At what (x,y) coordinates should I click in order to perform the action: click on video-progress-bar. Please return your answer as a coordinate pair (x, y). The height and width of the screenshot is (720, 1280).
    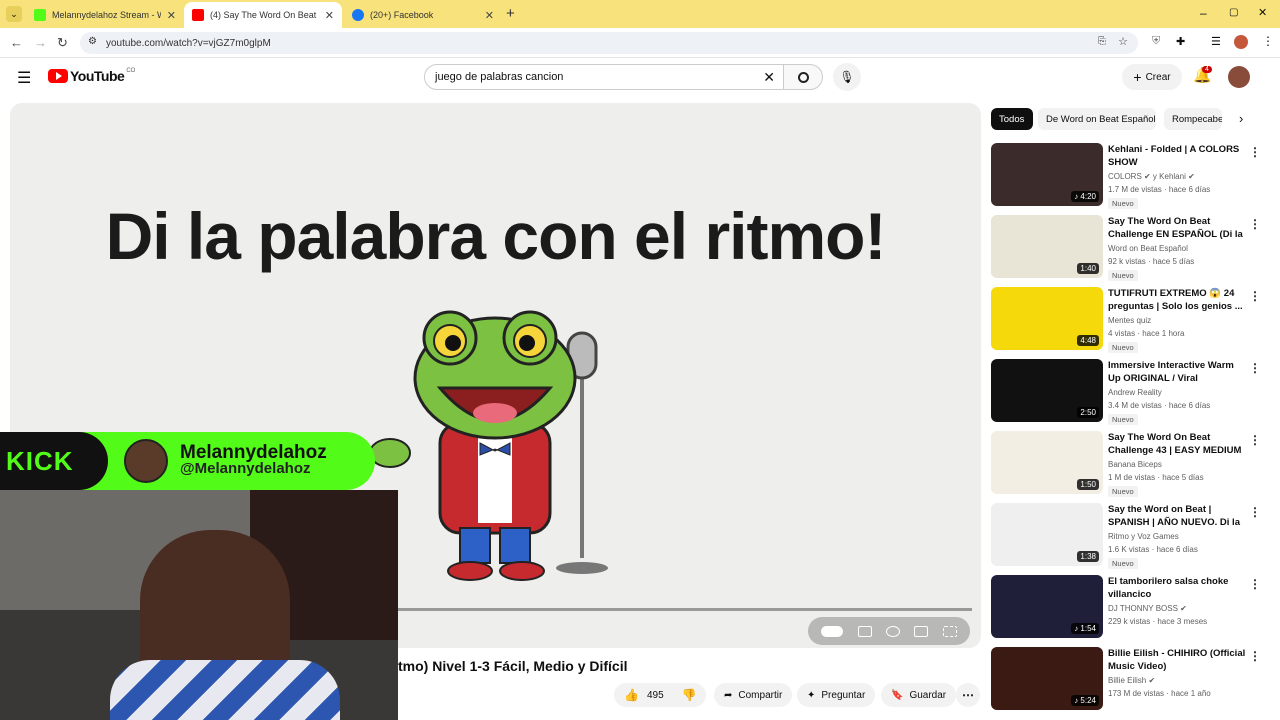
    Looking at the image, I should click on (685, 609).